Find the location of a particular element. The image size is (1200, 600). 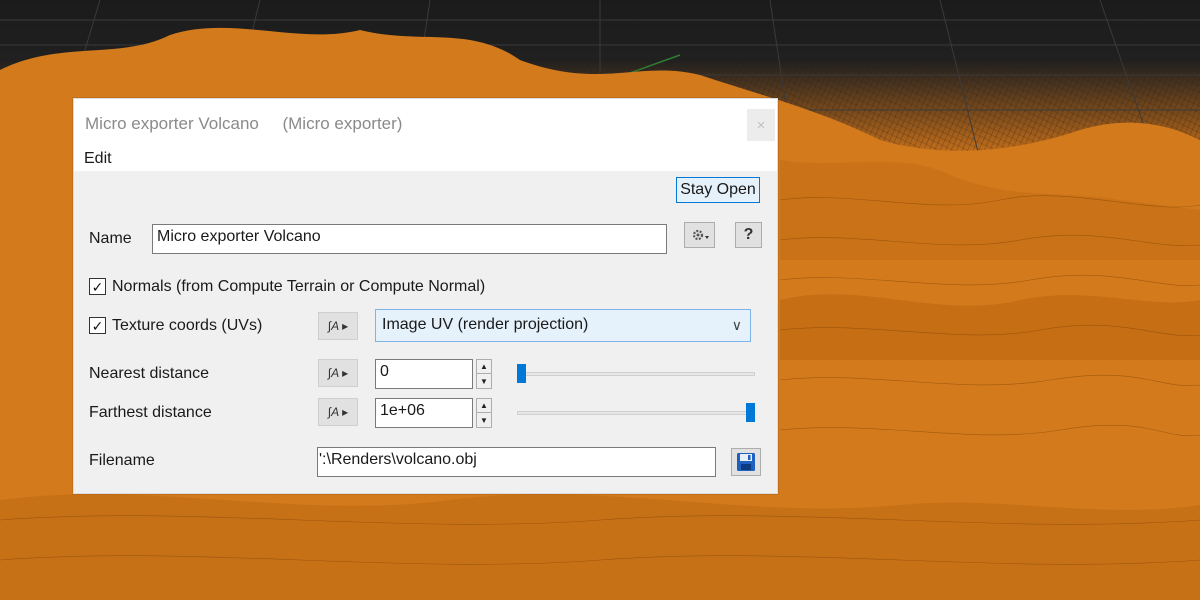

stay-open-label: Stay Open is located at coordinates (718, 189).